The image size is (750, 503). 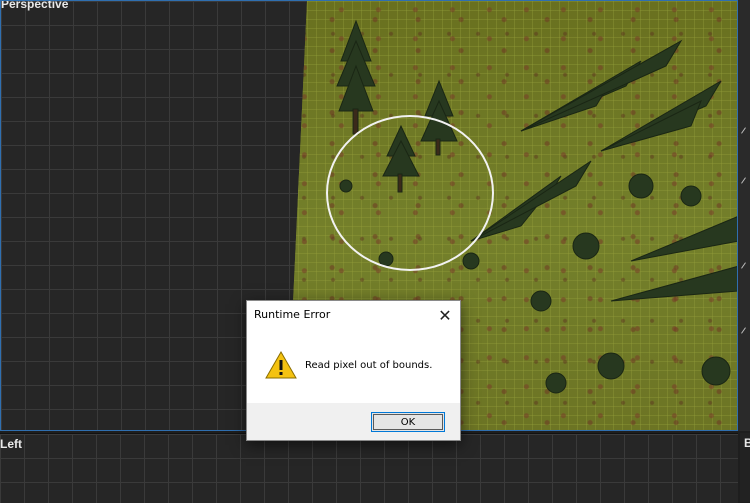 What do you see at coordinates (408, 422) in the screenshot?
I see `ok-button: OK` at bounding box center [408, 422].